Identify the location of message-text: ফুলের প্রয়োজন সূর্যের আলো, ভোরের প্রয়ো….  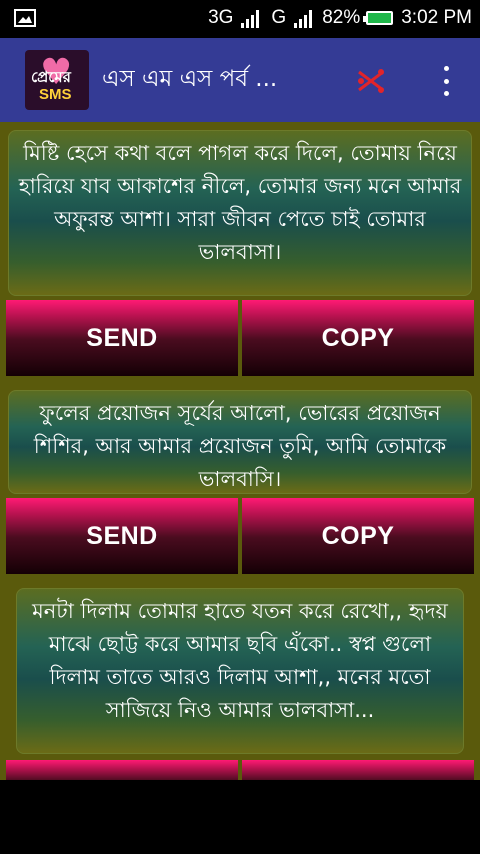
(240, 446).